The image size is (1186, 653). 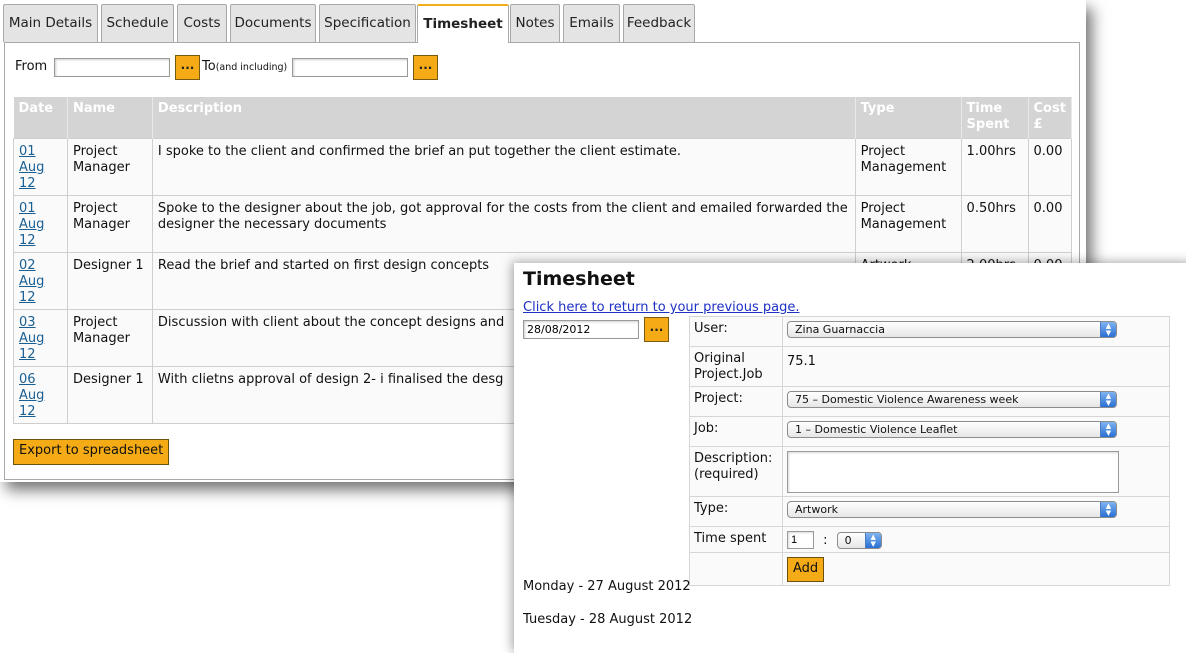 What do you see at coordinates (91, 452) in the screenshot?
I see `export-to-spreadsheet-button: Export to spreadsheet` at bounding box center [91, 452].